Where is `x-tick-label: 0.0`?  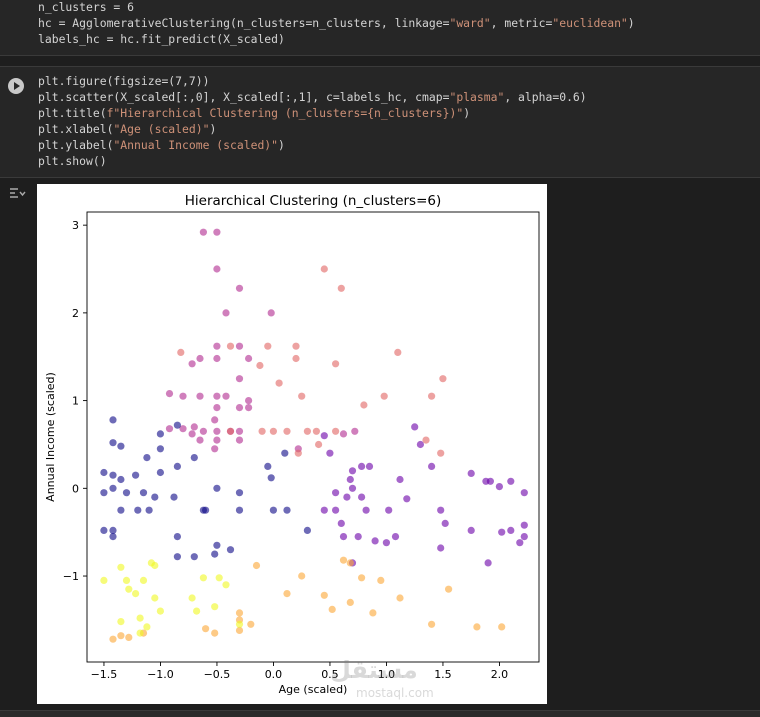 x-tick-label: 0.0 is located at coordinates (274, 674).